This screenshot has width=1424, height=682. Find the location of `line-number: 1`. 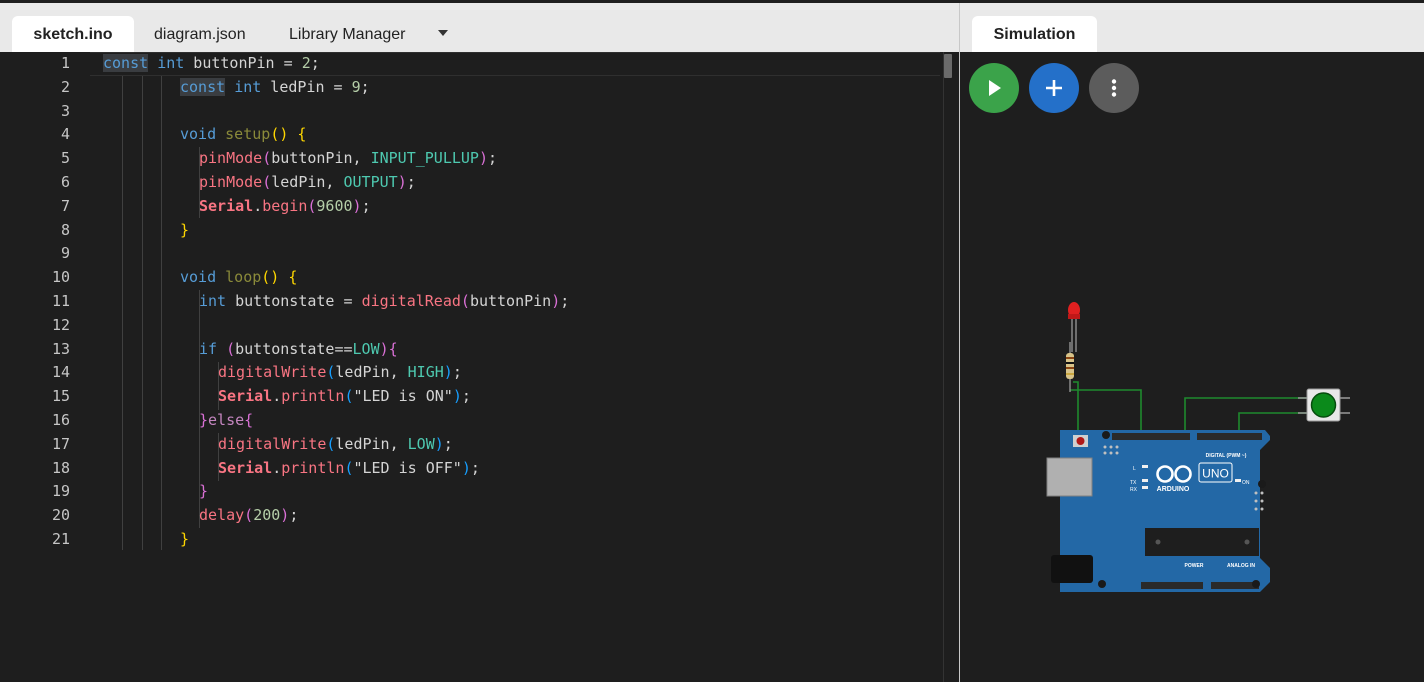

line-number: 1 is located at coordinates (65, 63).